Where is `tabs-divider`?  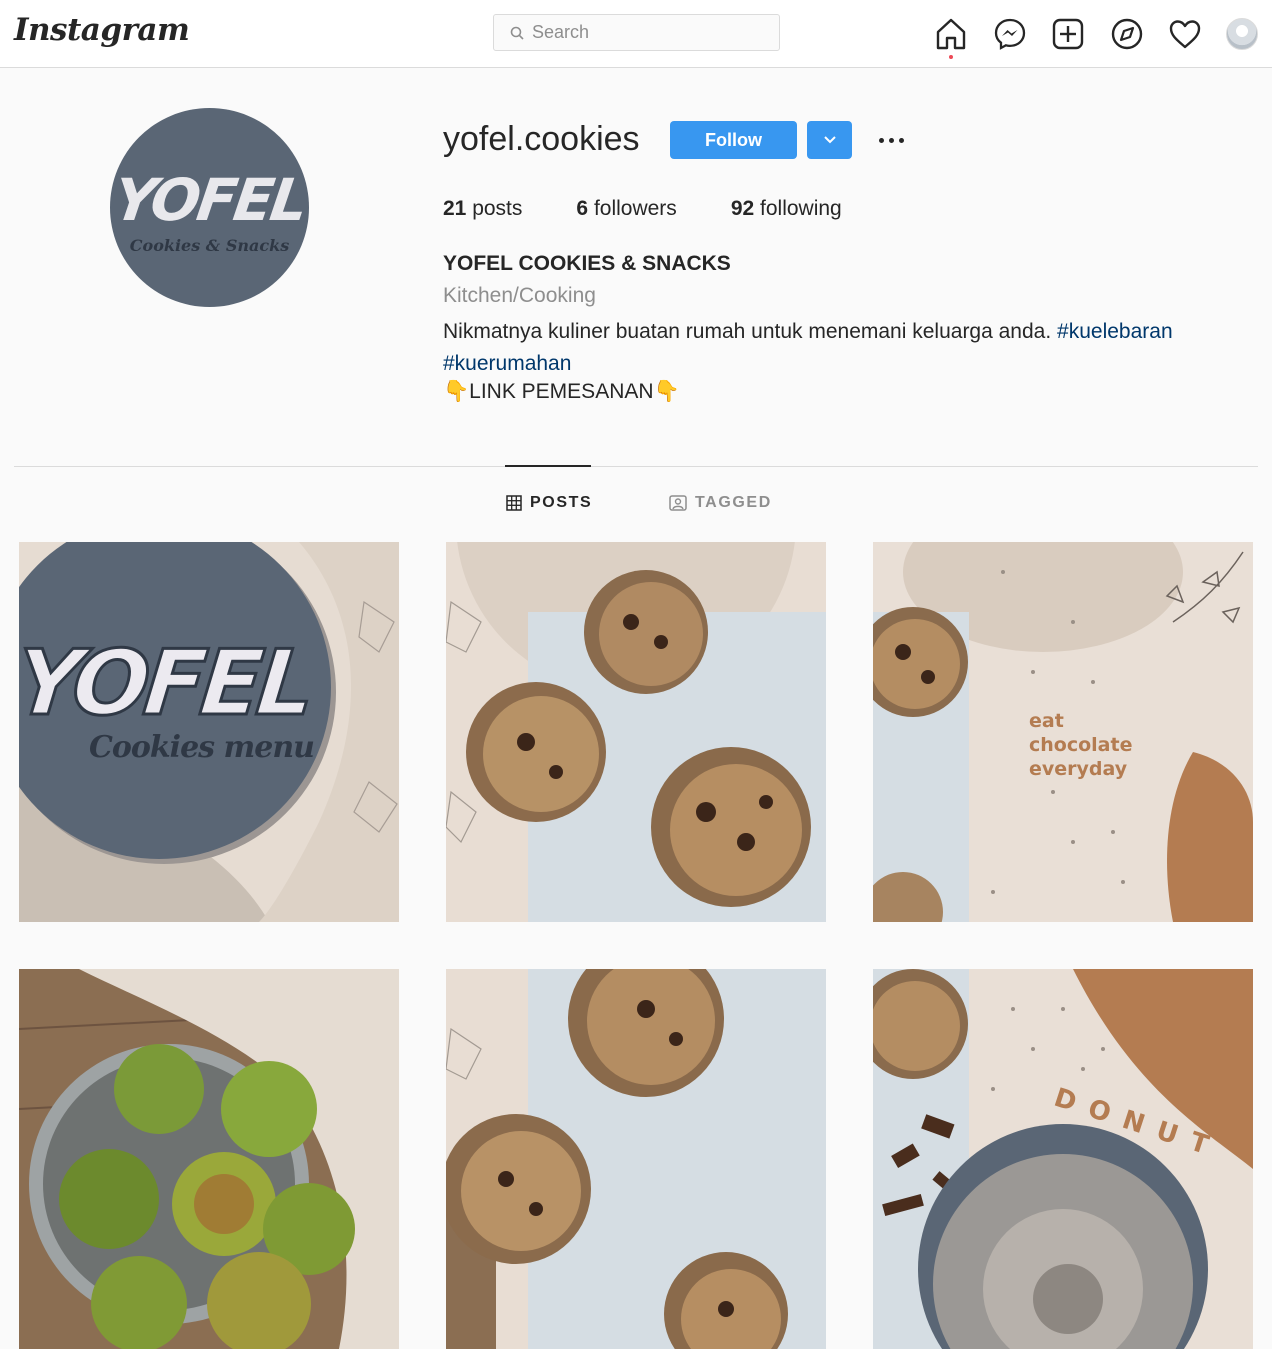
tabs-divider is located at coordinates (636, 466).